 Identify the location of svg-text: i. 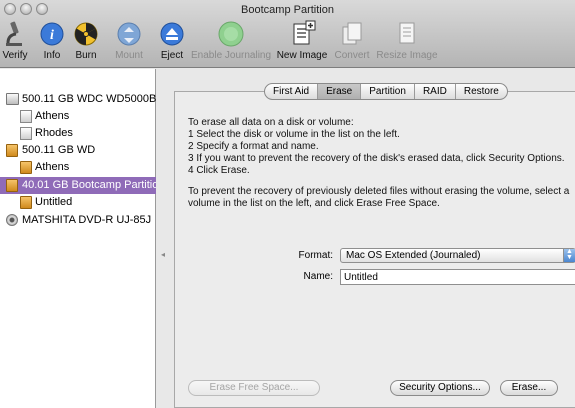
(52, 35).